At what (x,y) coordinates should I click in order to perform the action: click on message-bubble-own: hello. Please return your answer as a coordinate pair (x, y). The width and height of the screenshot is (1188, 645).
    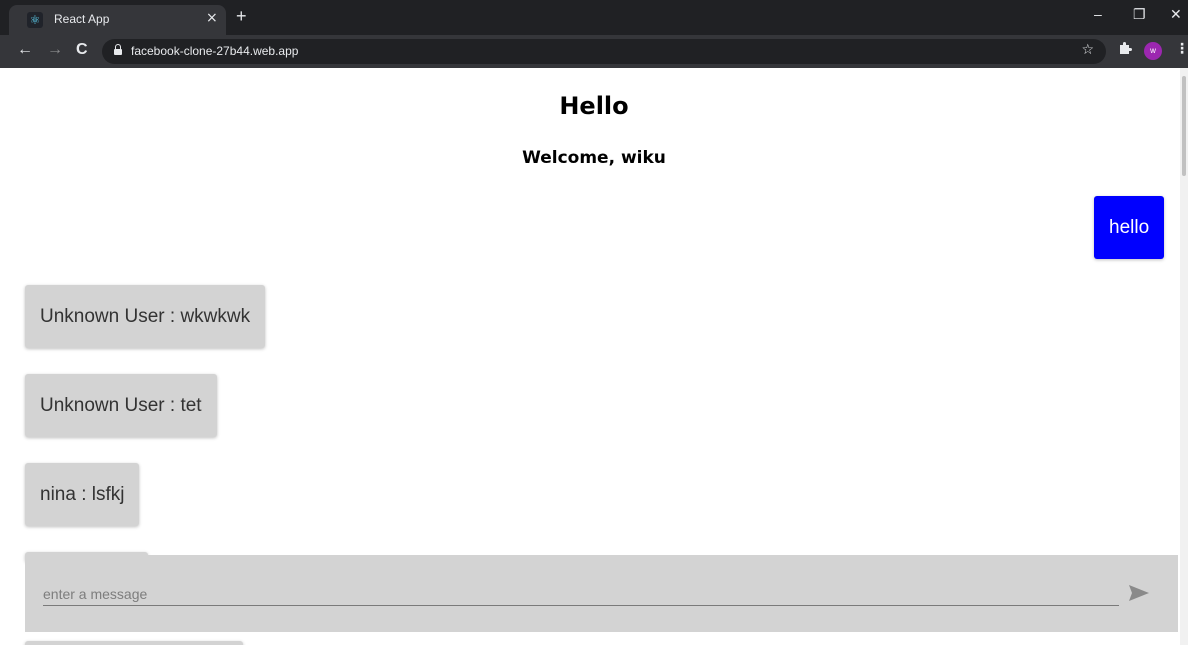
    Looking at the image, I should click on (1129, 227).